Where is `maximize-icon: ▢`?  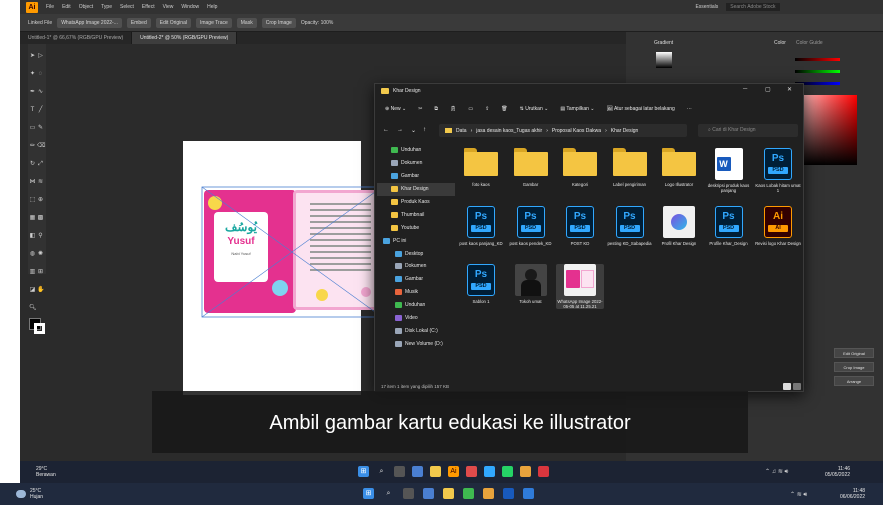
maximize-icon: ▢ is located at coordinates (768, 89).